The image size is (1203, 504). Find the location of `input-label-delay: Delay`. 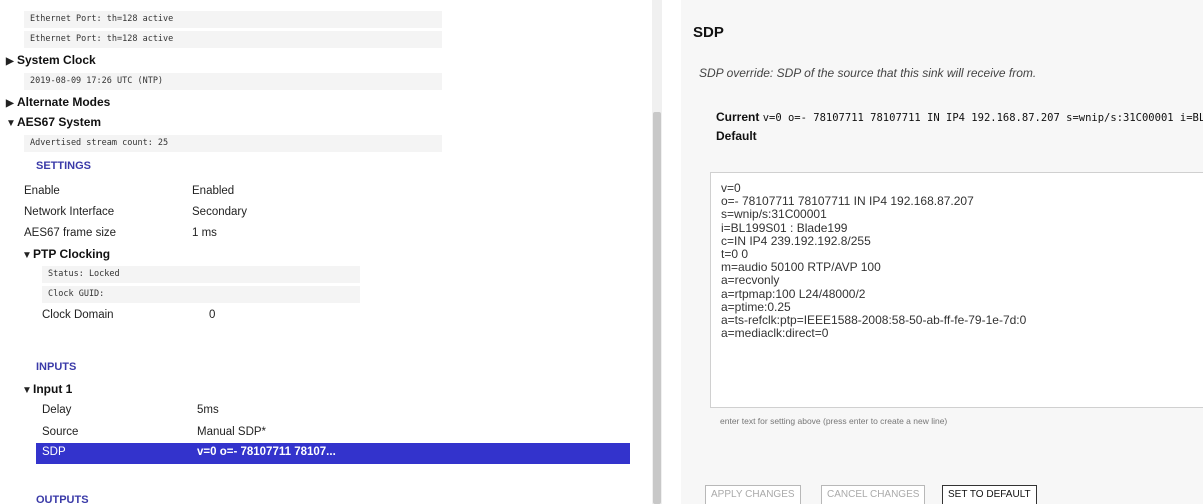

input-label-delay: Delay is located at coordinates (57, 410).